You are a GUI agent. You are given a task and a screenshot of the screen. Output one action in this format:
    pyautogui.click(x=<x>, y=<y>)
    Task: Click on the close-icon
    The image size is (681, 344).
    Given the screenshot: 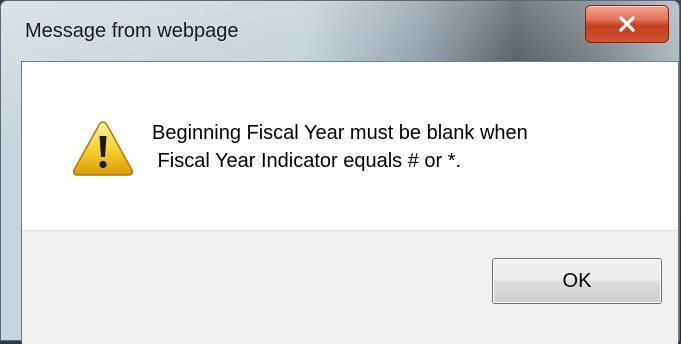 What is the action you would take?
    pyautogui.click(x=627, y=24)
    